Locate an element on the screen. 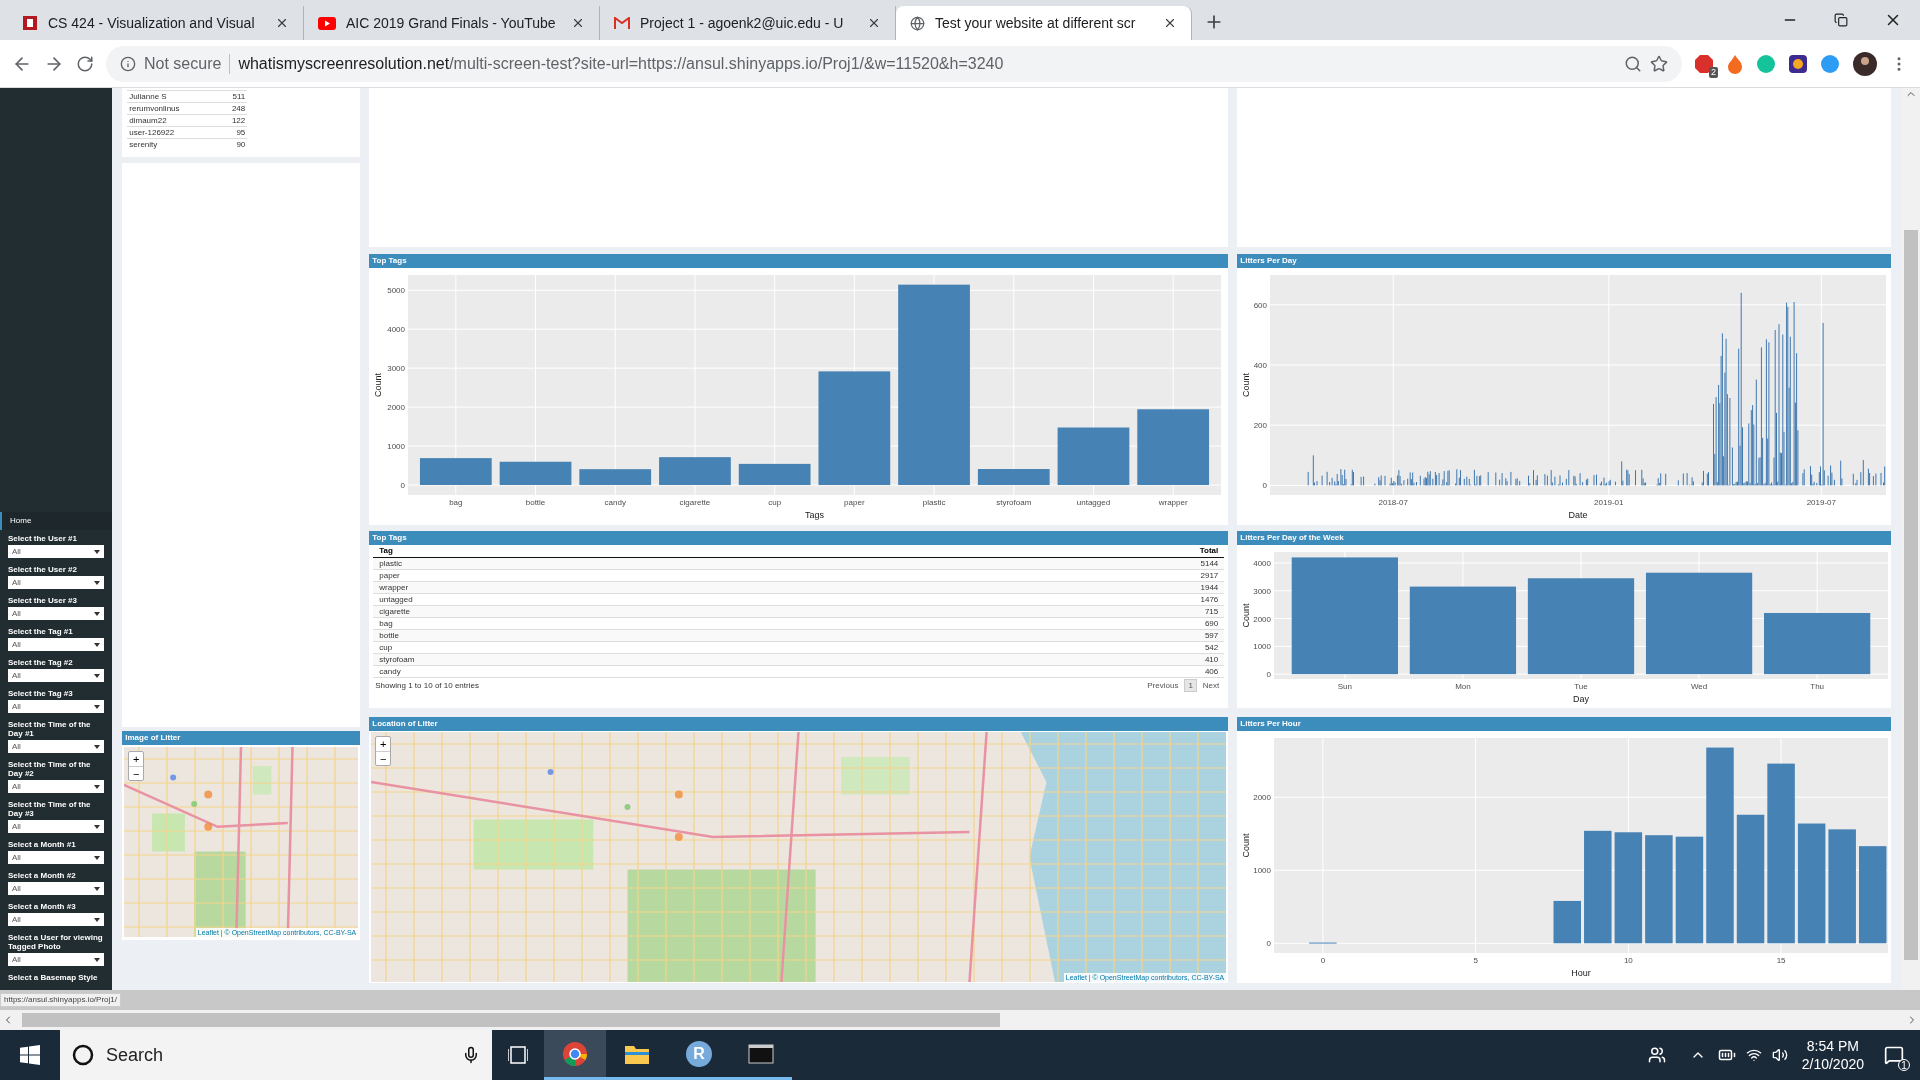 The height and width of the screenshot is (1080, 1920). search-field: Search is located at coordinates (276, 1055).